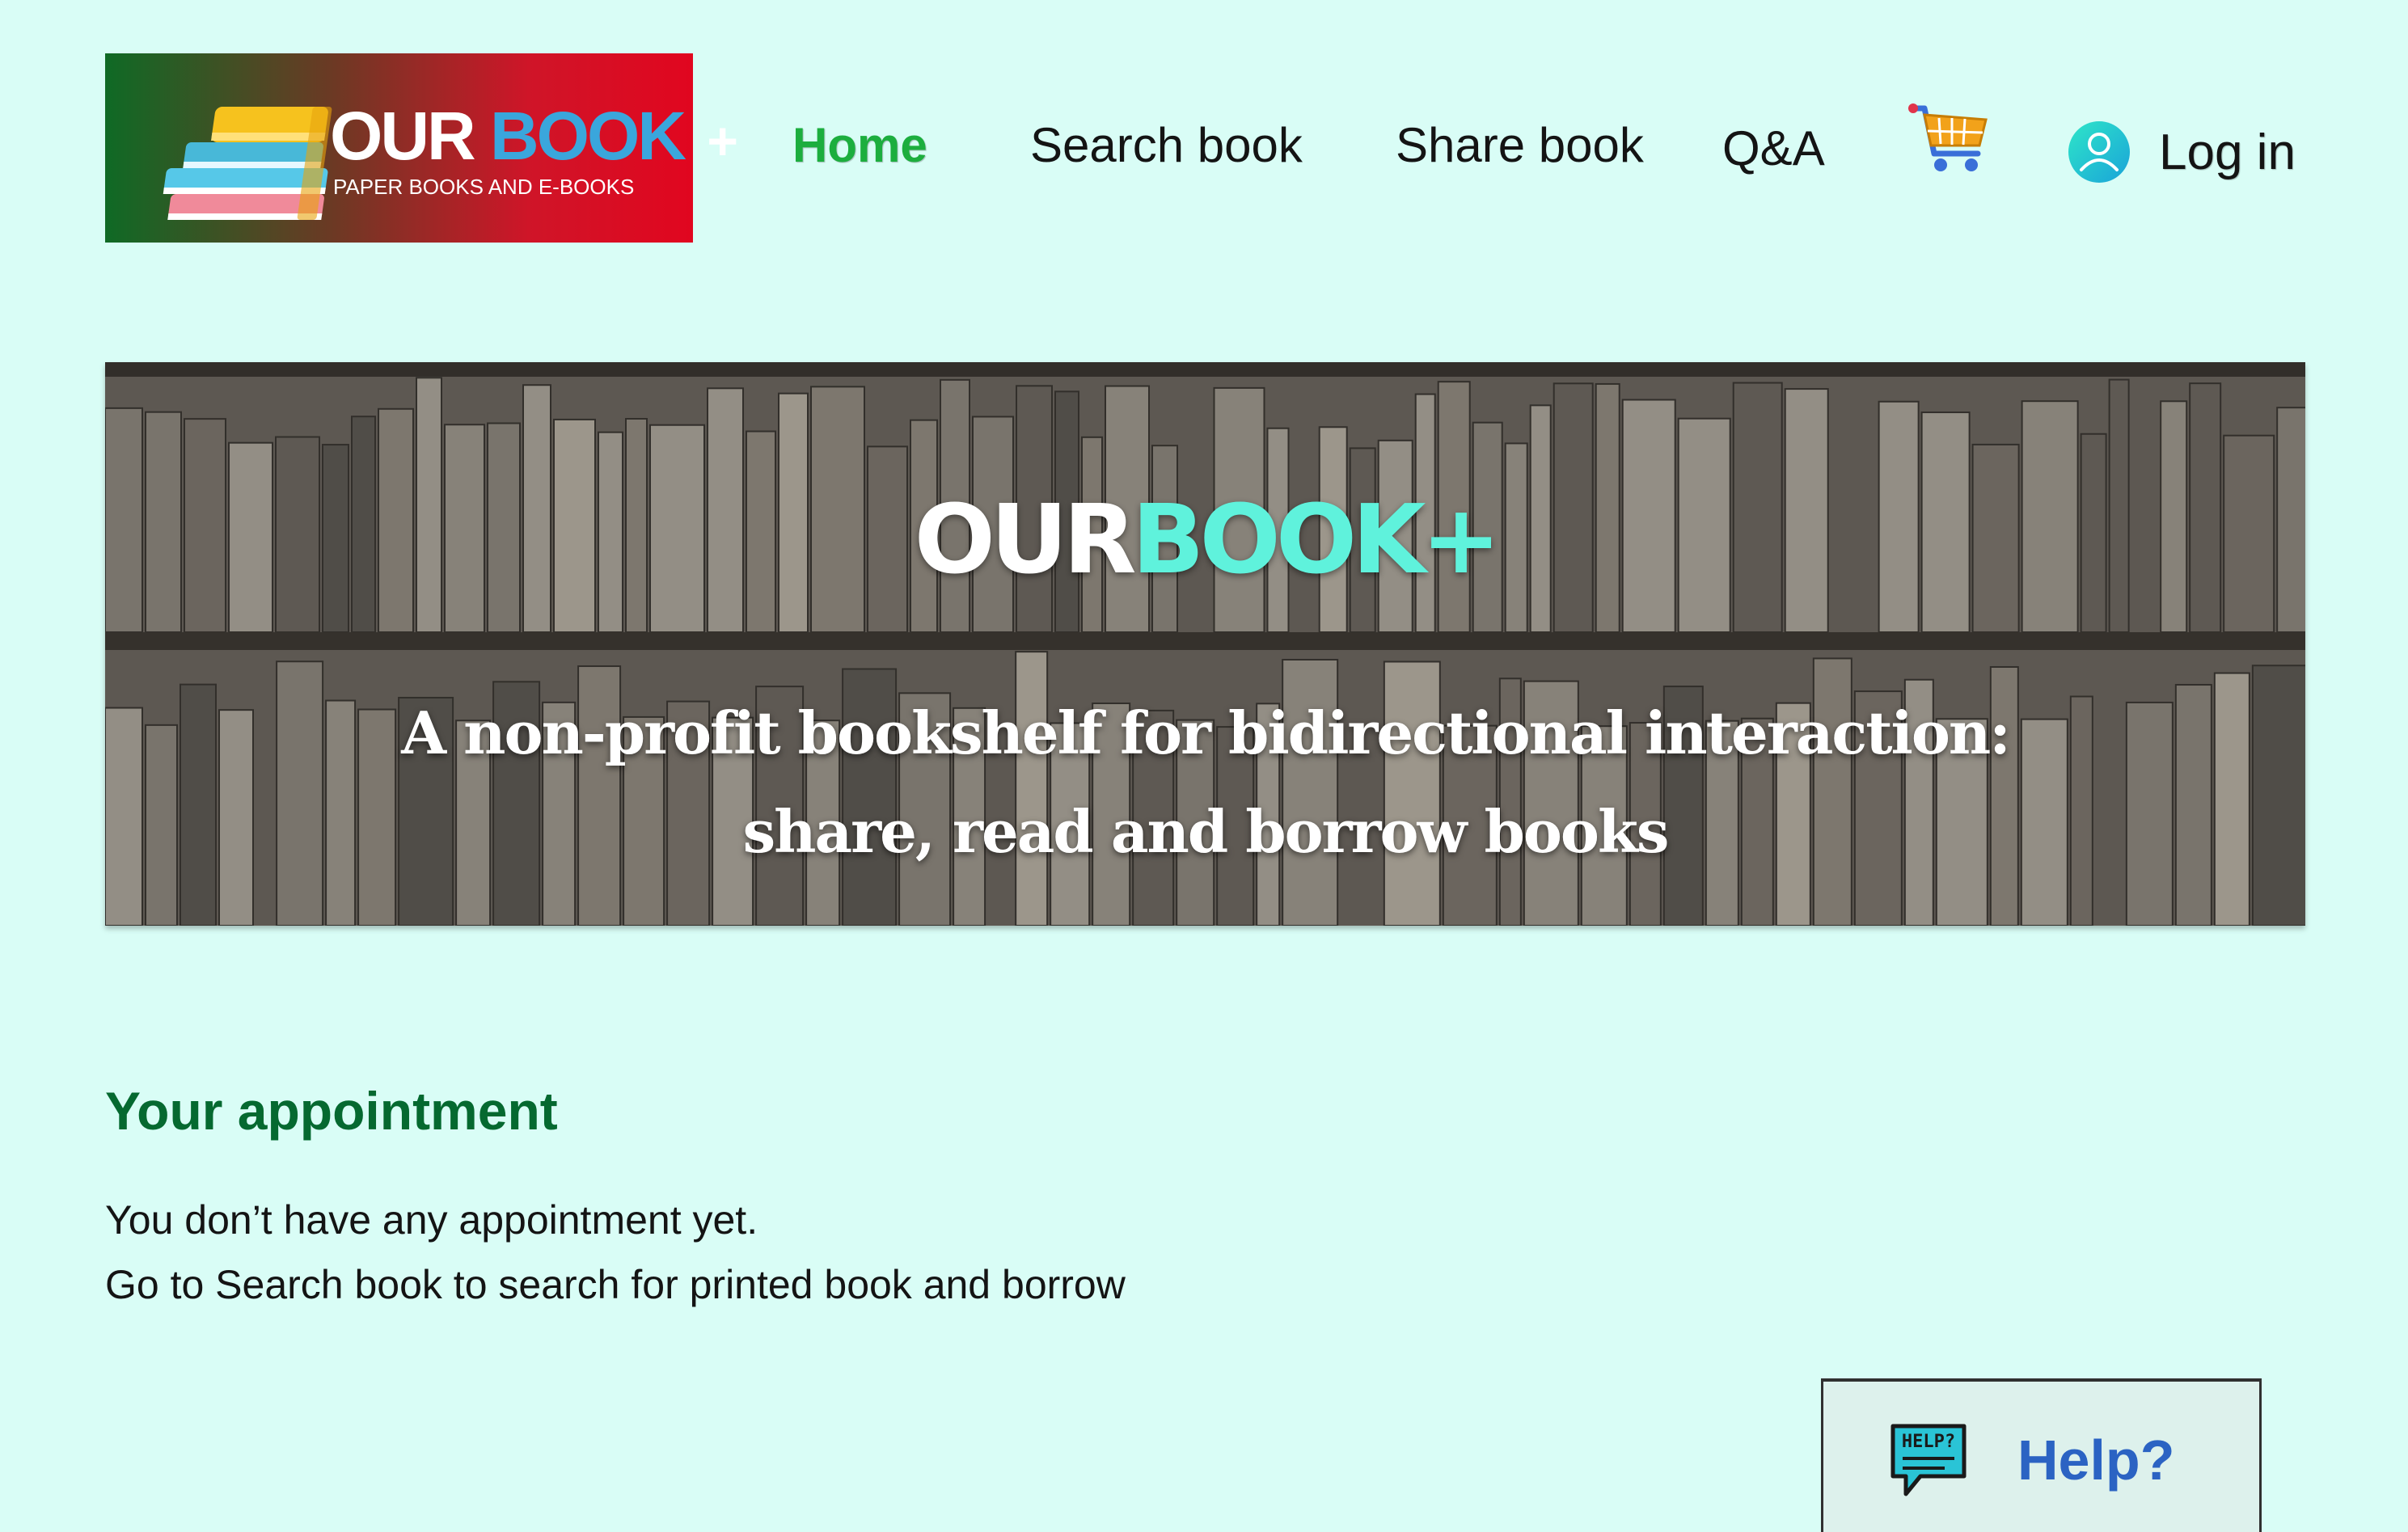 Image resolution: width=2408 pixels, height=1532 pixels. I want to click on hero-title: OURBOOK+, so click(1205, 539).